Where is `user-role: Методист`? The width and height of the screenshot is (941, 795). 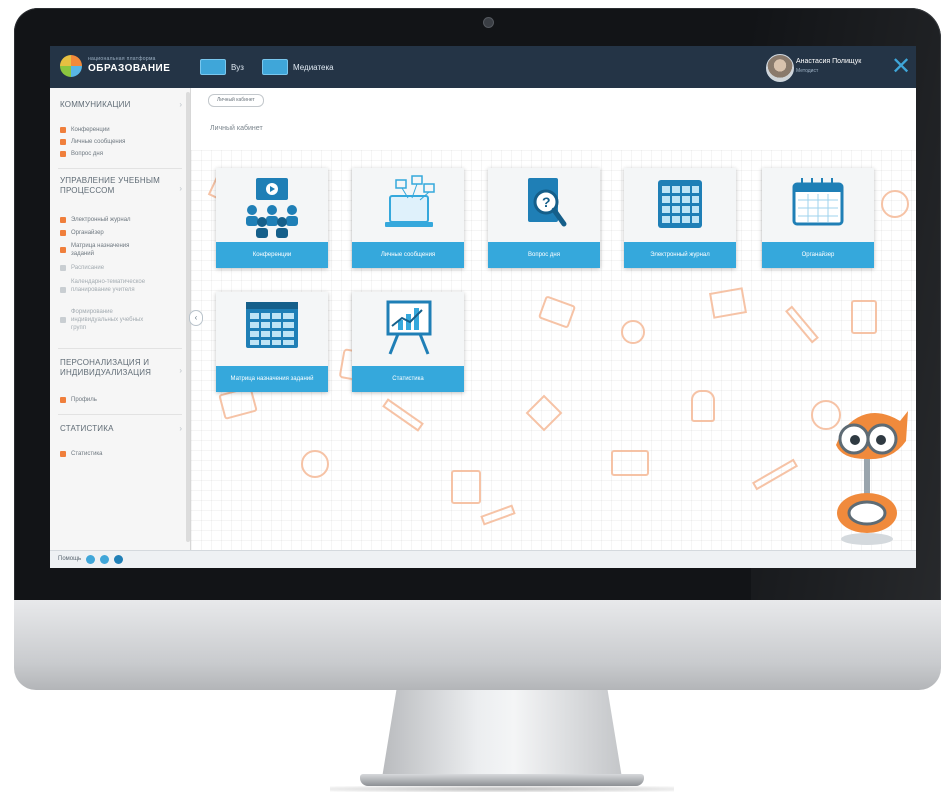
user-role: Методист is located at coordinates (807, 71).